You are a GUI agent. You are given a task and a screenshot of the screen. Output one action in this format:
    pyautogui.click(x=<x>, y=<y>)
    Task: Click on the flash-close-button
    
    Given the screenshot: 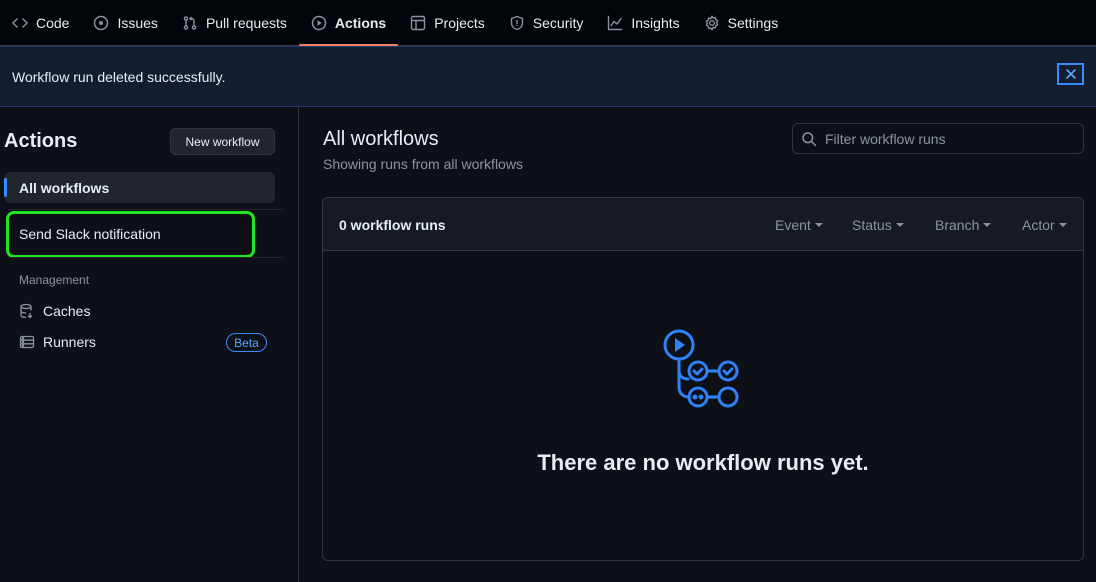 What is the action you would take?
    pyautogui.click(x=1070, y=74)
    